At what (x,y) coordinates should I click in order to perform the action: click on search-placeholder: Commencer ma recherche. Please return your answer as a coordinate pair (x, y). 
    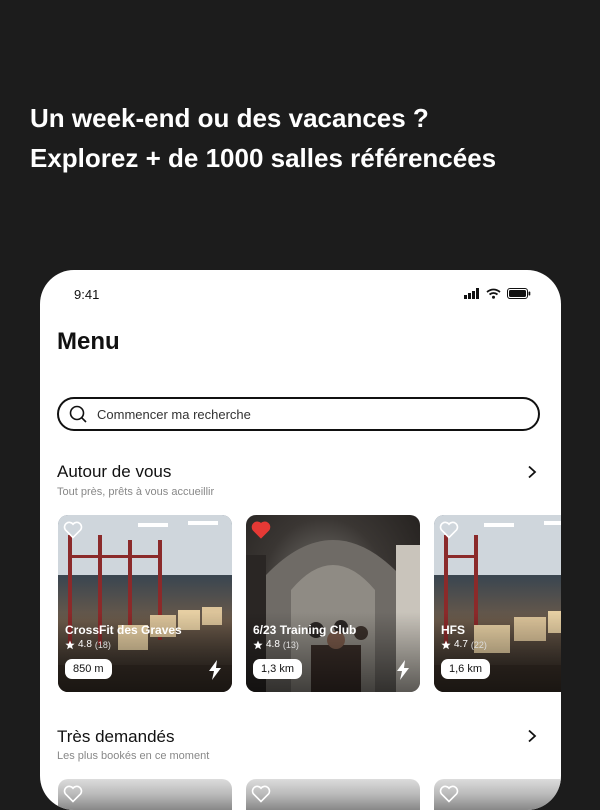
    Looking at the image, I should click on (174, 414).